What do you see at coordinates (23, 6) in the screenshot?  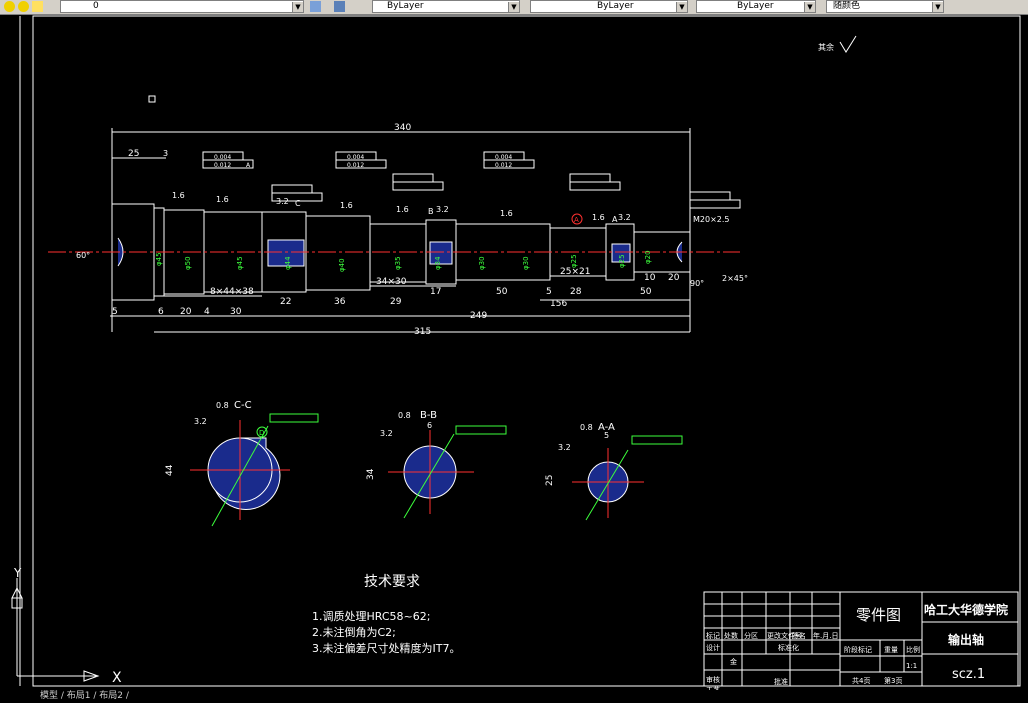 I see `layer-sun-icon` at bounding box center [23, 6].